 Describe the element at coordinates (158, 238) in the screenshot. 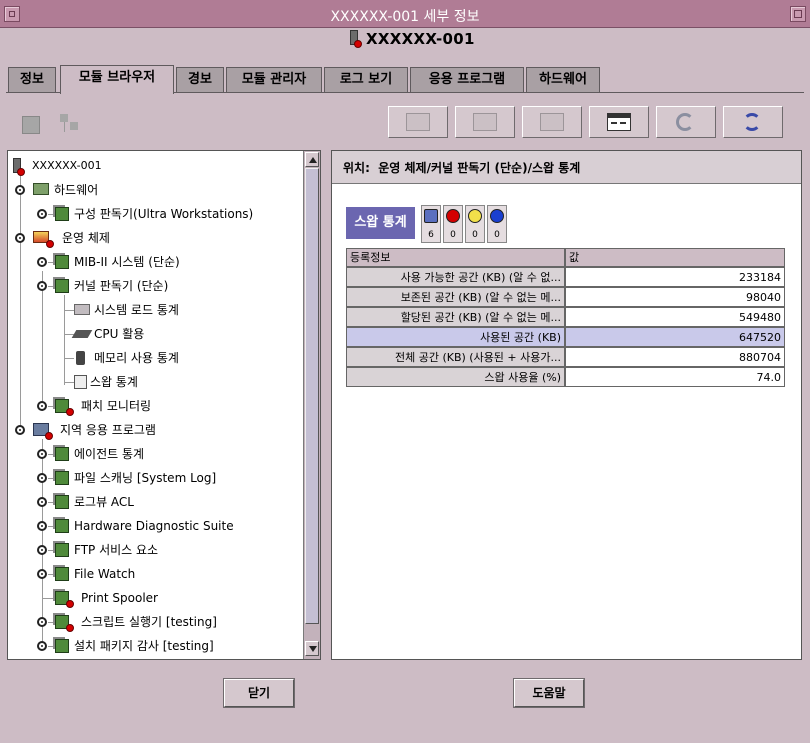

I see `tree-item-os: 운영 체제` at that location.